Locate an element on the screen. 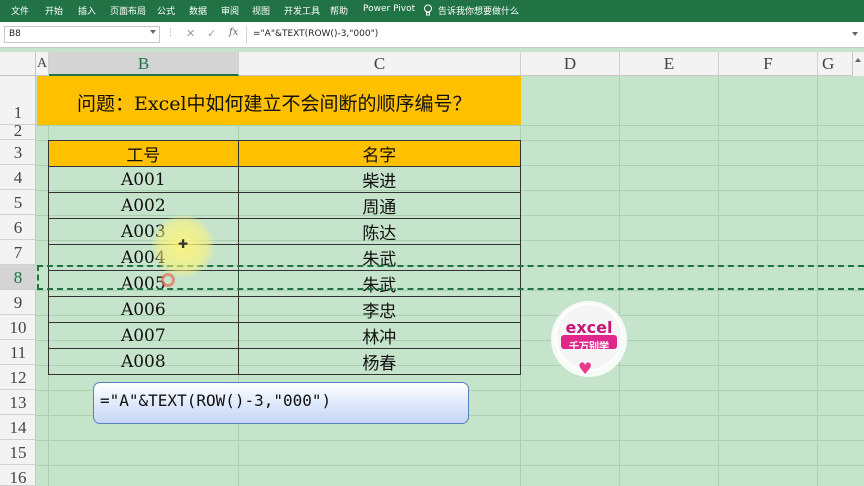 Image resolution: width=864 pixels, height=486 pixels. table-row: A008 杨春 is located at coordinates (285, 361).